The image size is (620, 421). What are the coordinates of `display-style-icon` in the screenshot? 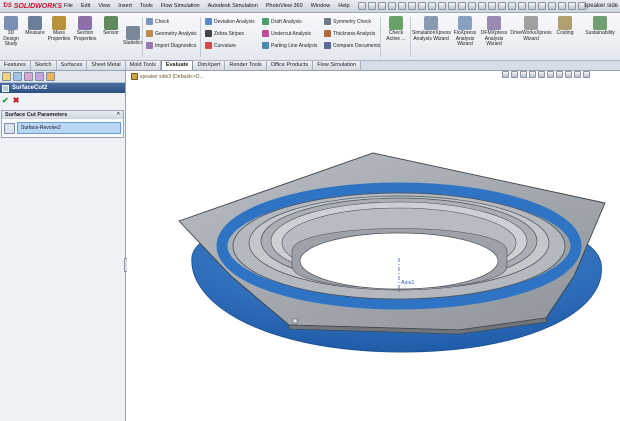 It's located at (550, 74).